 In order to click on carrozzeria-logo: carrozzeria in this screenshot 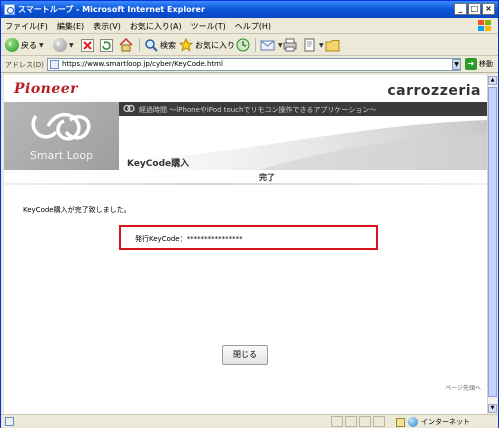, I will do `click(434, 91)`.